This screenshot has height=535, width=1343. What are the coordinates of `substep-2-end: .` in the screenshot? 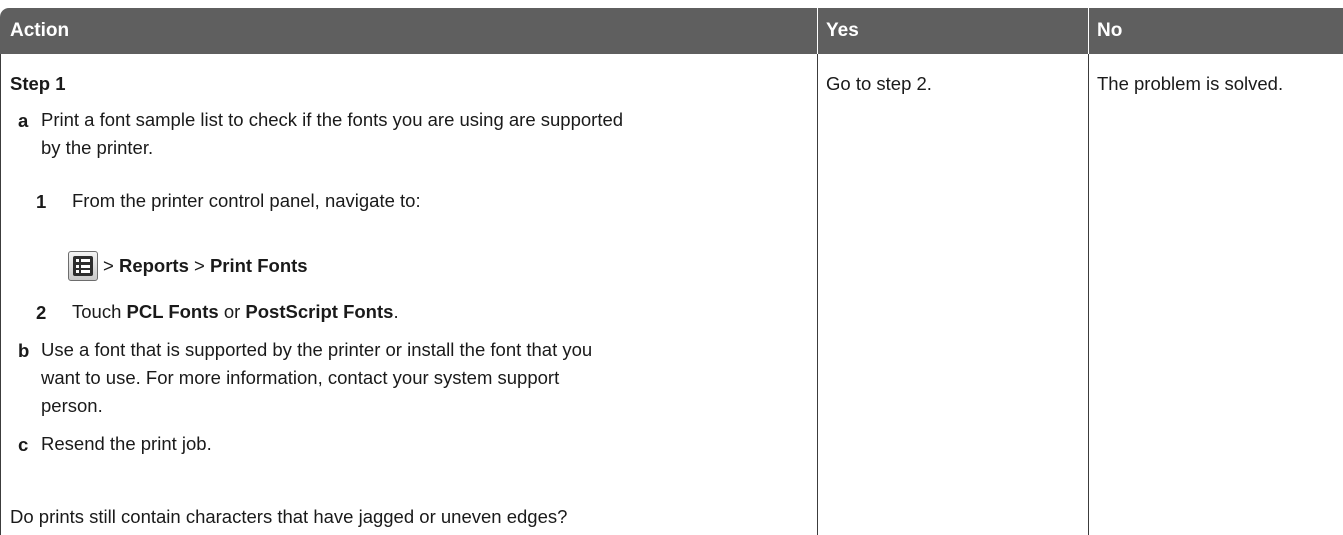 It's located at (396, 311).